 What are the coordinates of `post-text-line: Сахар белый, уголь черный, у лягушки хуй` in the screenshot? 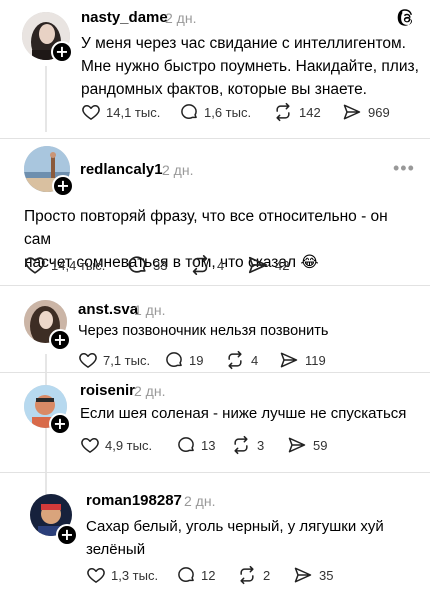 It's located at (235, 526).